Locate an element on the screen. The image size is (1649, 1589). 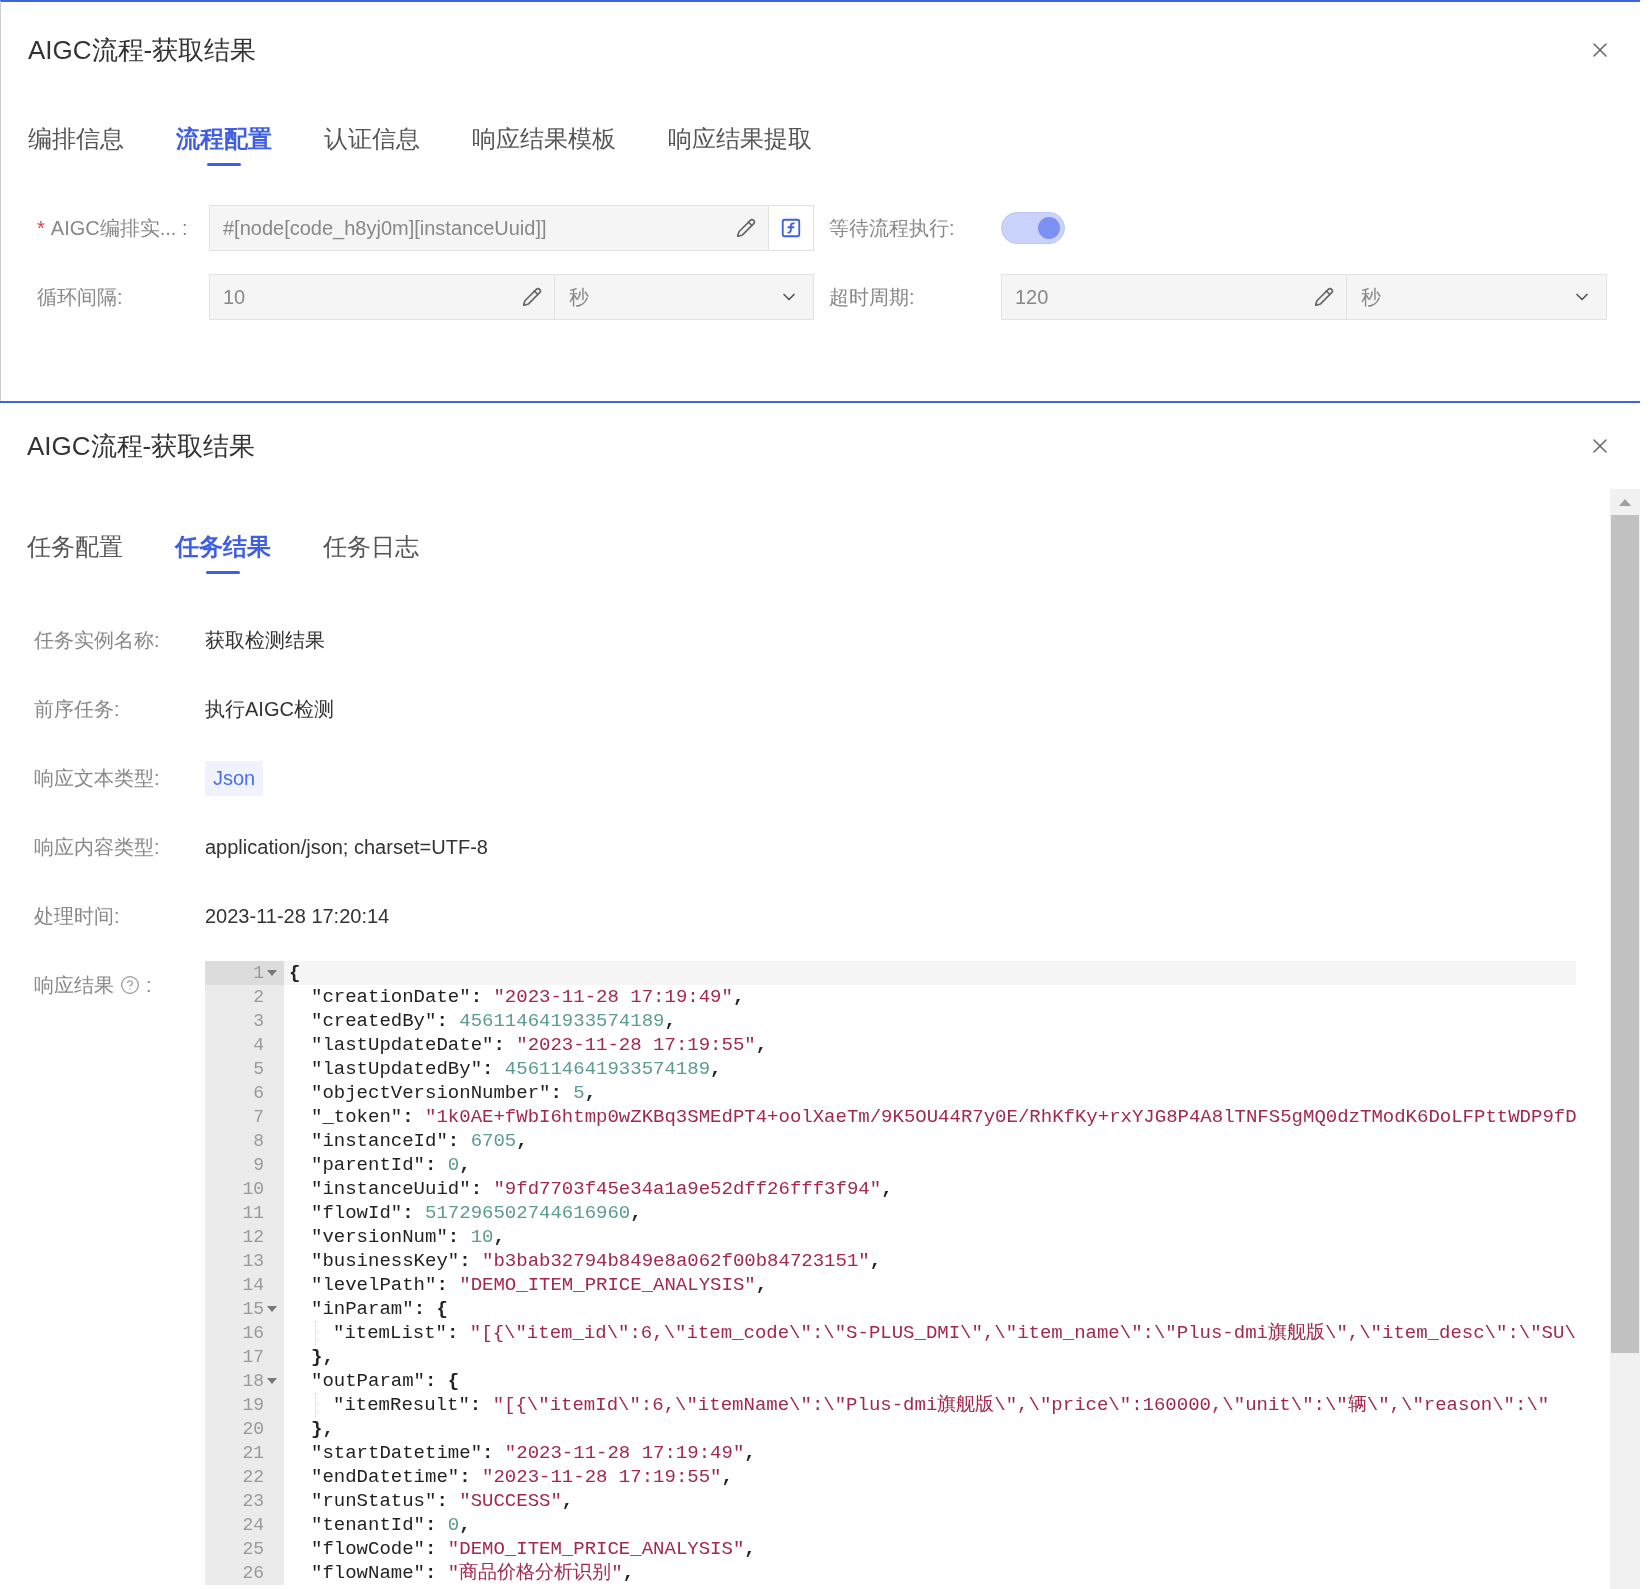
toggle-switch is located at coordinates (1033, 228).